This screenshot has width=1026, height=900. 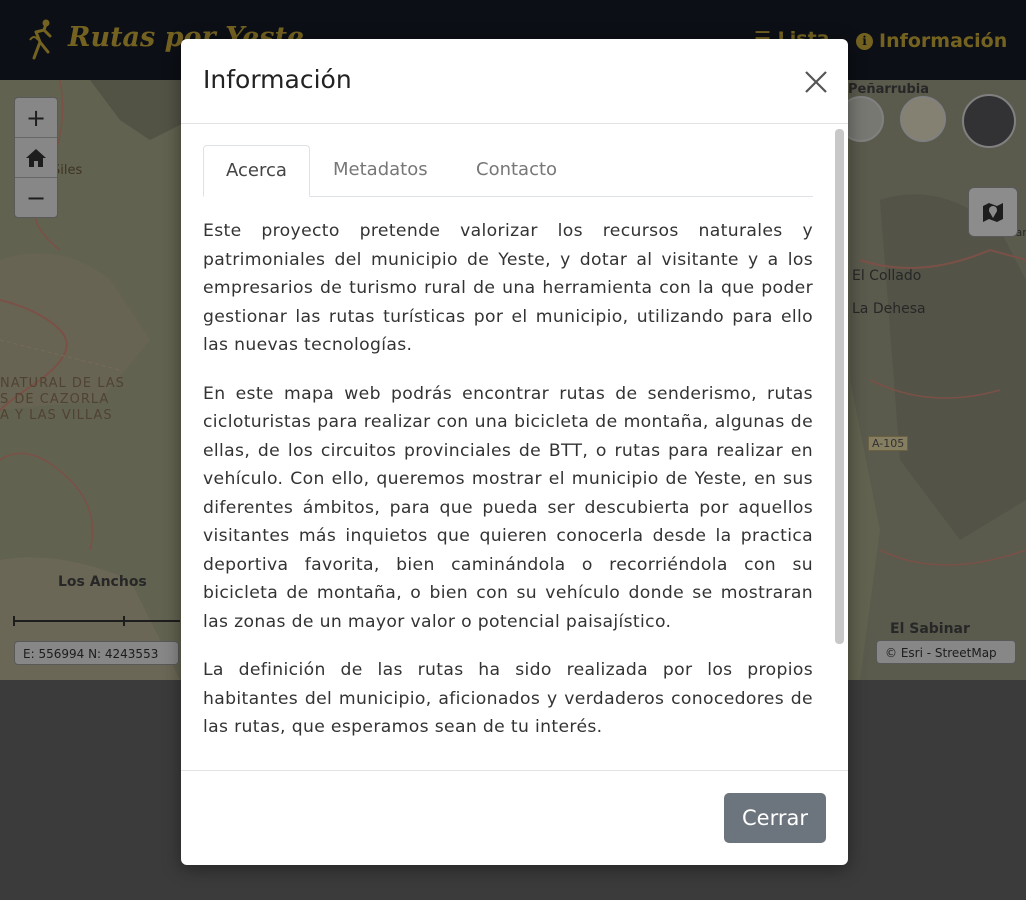 What do you see at coordinates (516, 171) in the screenshot?
I see `tab-contacto: Contacto` at bounding box center [516, 171].